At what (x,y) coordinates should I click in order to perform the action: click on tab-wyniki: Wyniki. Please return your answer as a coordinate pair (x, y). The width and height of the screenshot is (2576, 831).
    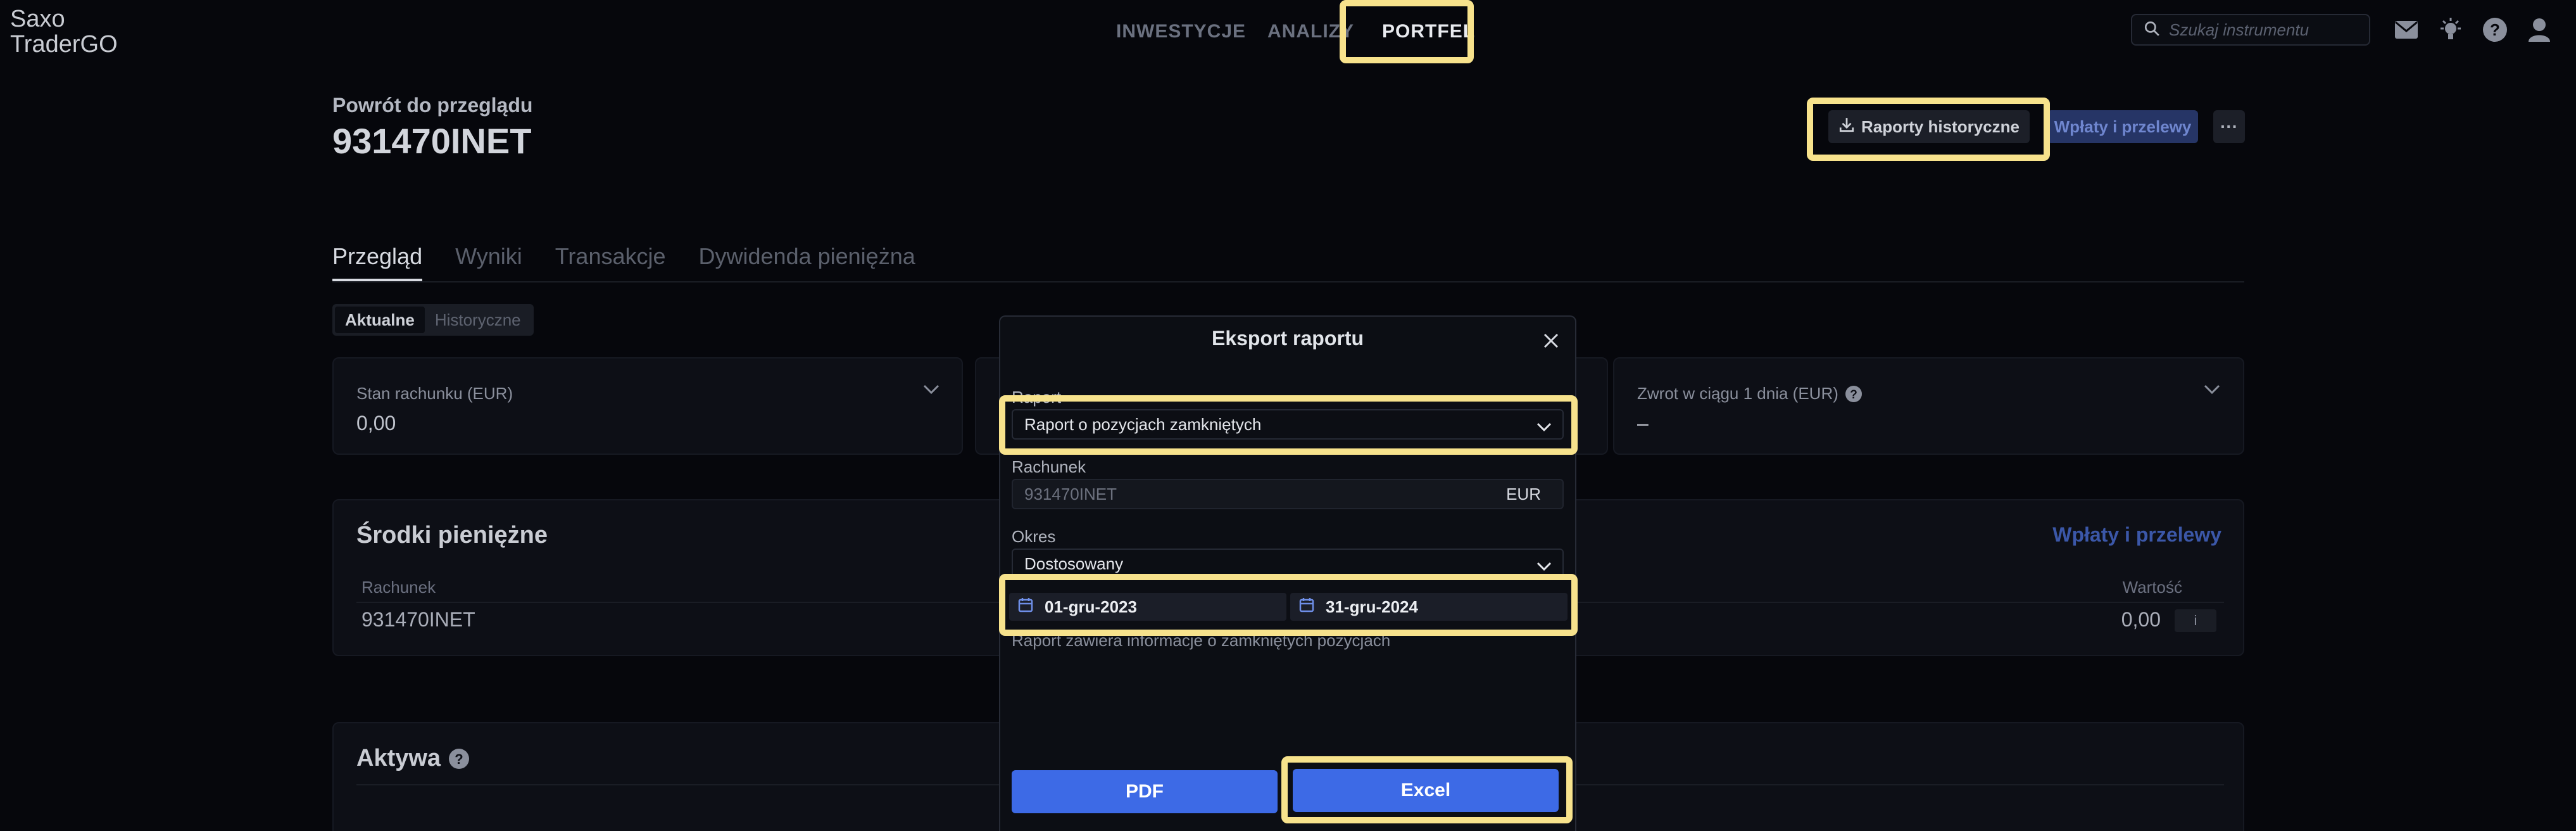
    Looking at the image, I should click on (488, 262).